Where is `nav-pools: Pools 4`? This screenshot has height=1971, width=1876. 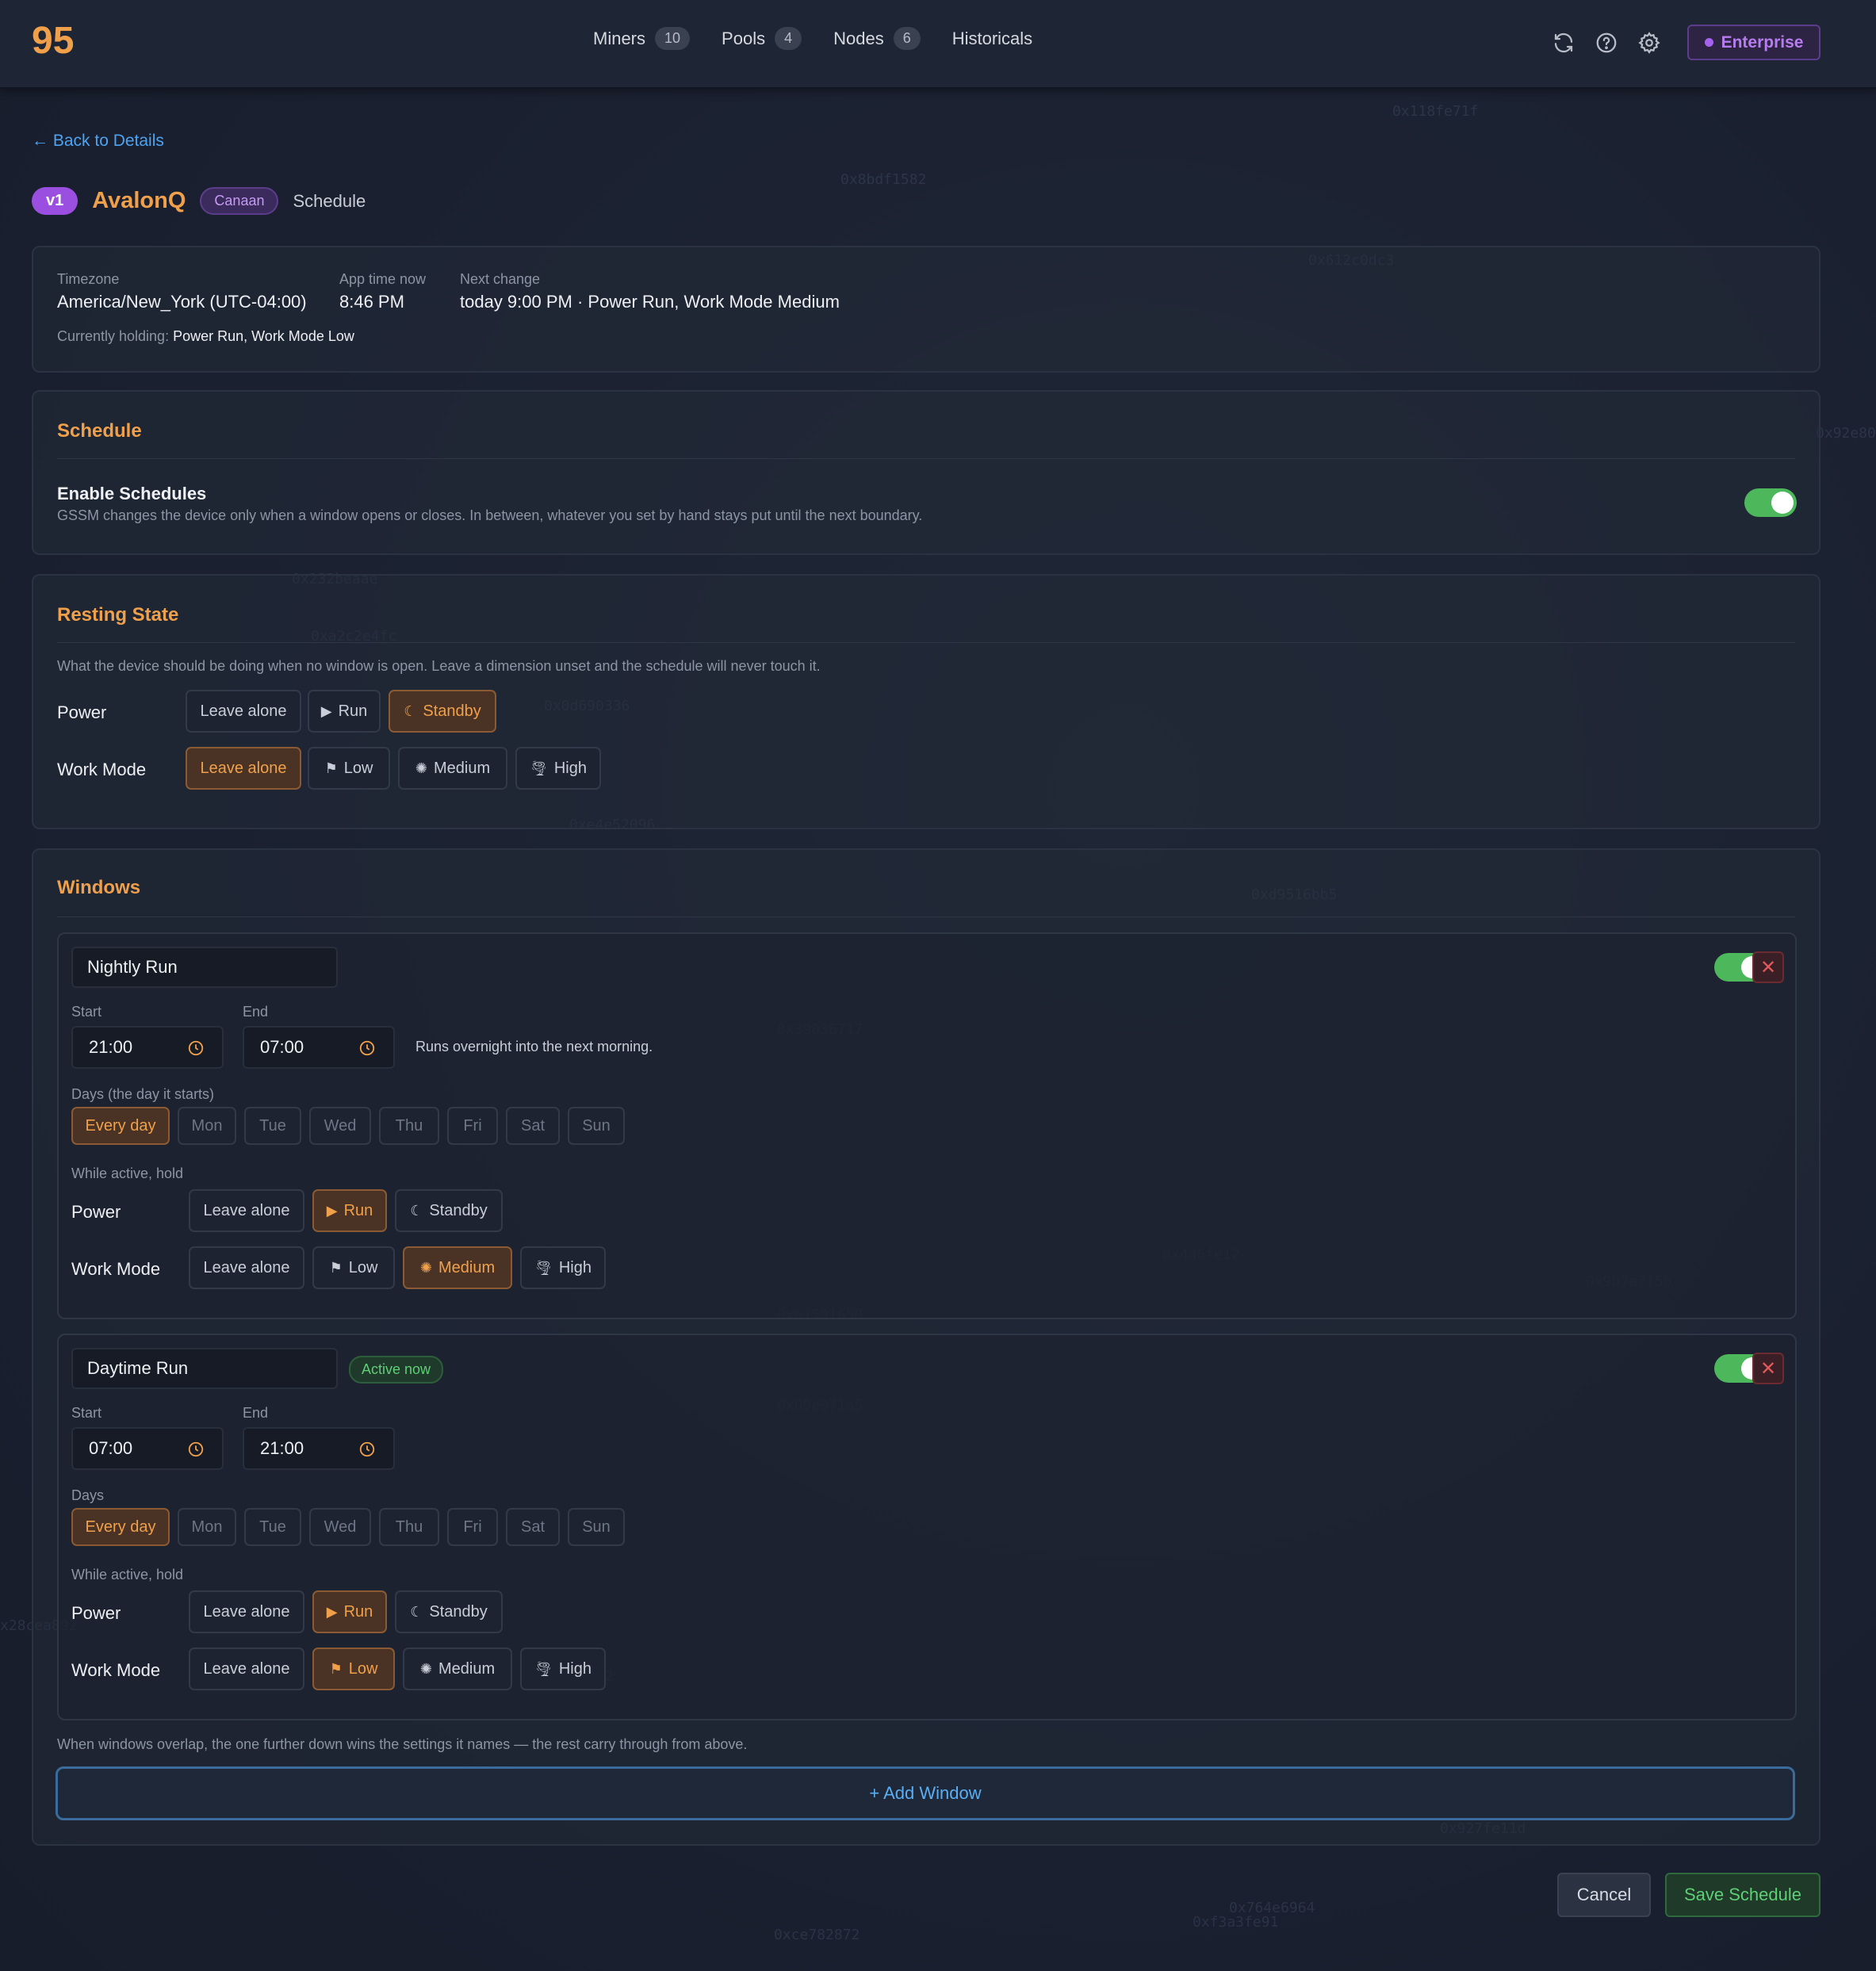 nav-pools: Pools 4 is located at coordinates (762, 38).